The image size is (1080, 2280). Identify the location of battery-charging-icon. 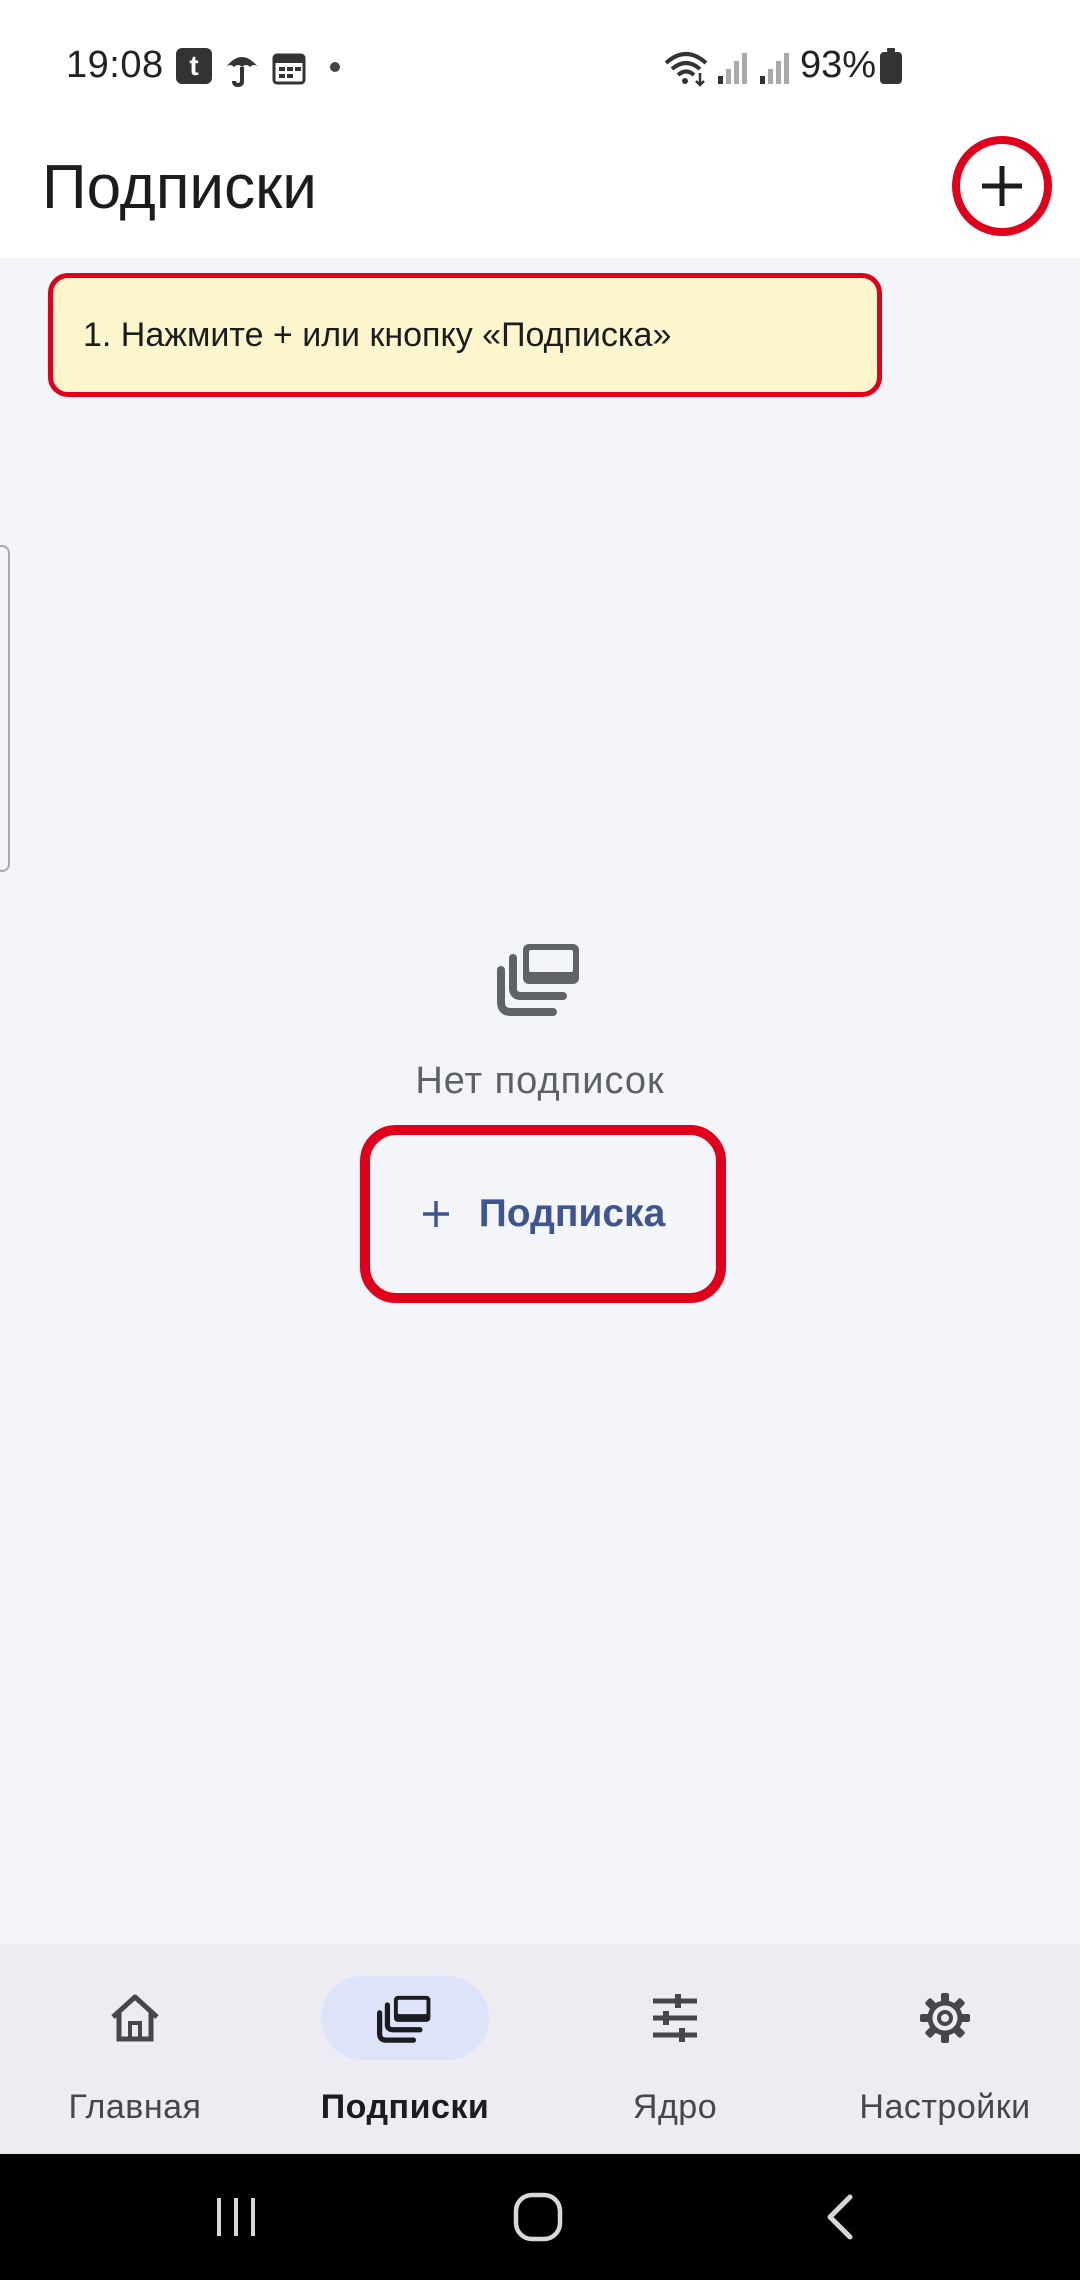
(891, 66).